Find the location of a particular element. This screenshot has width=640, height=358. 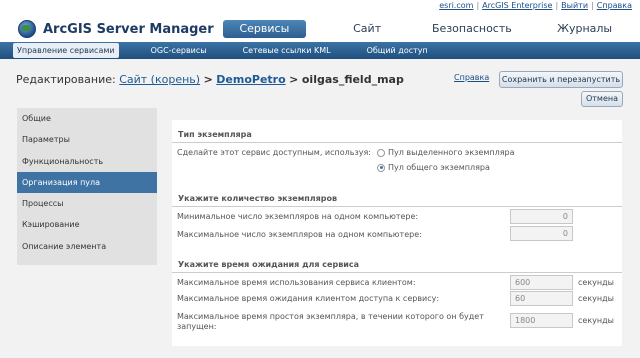

section-title-instance-type: Тип экземпляра is located at coordinates (215, 134).